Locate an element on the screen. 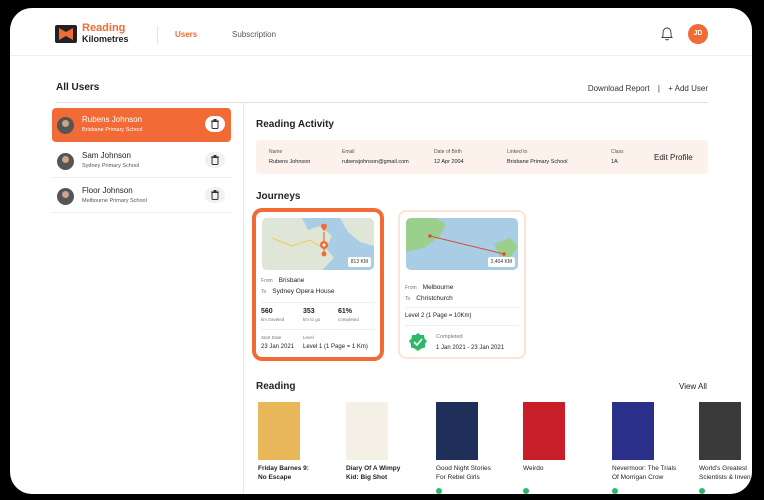 The image size is (764, 500). brand-line-1: Reading is located at coordinates (104, 28).